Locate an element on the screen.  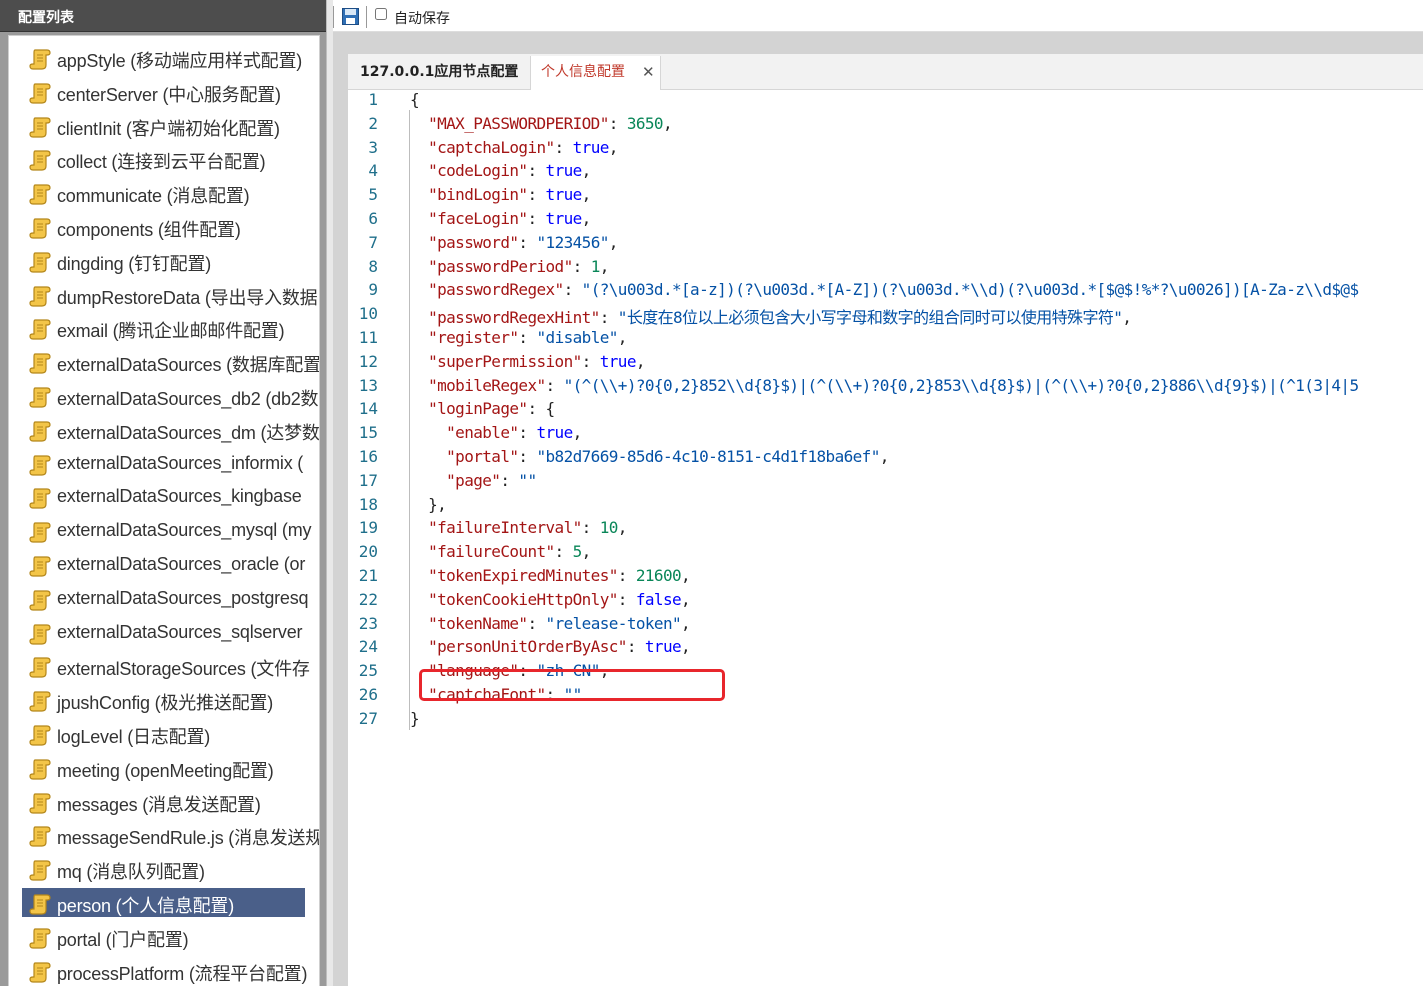
config-item: logLevel (日志配置) is located at coordinates (164, 735).